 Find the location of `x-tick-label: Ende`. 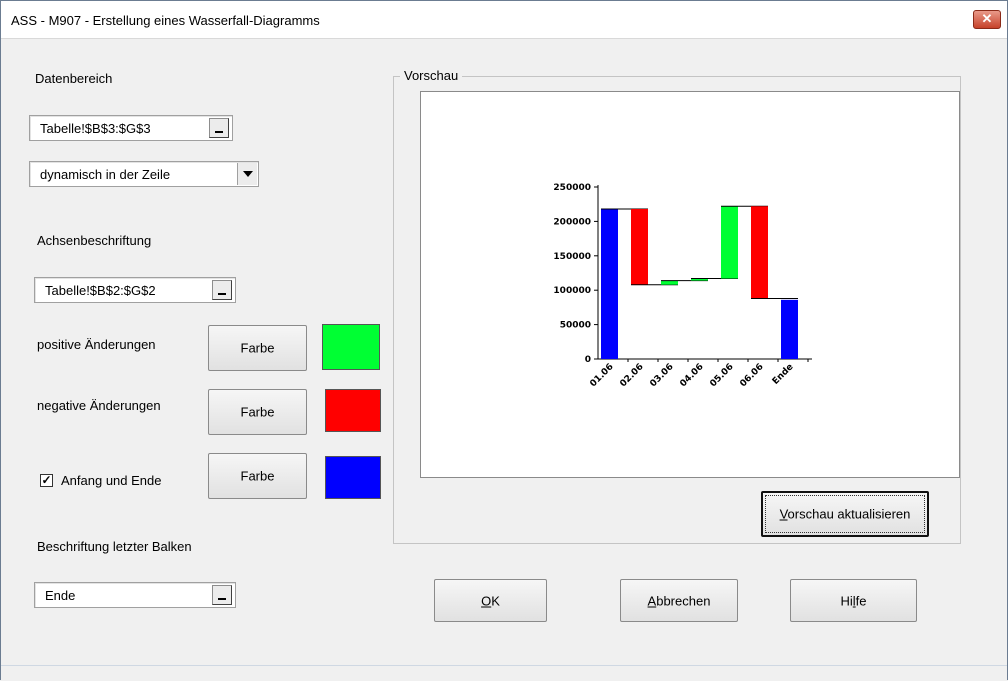

x-tick-label: Ende is located at coordinates (783, 374).